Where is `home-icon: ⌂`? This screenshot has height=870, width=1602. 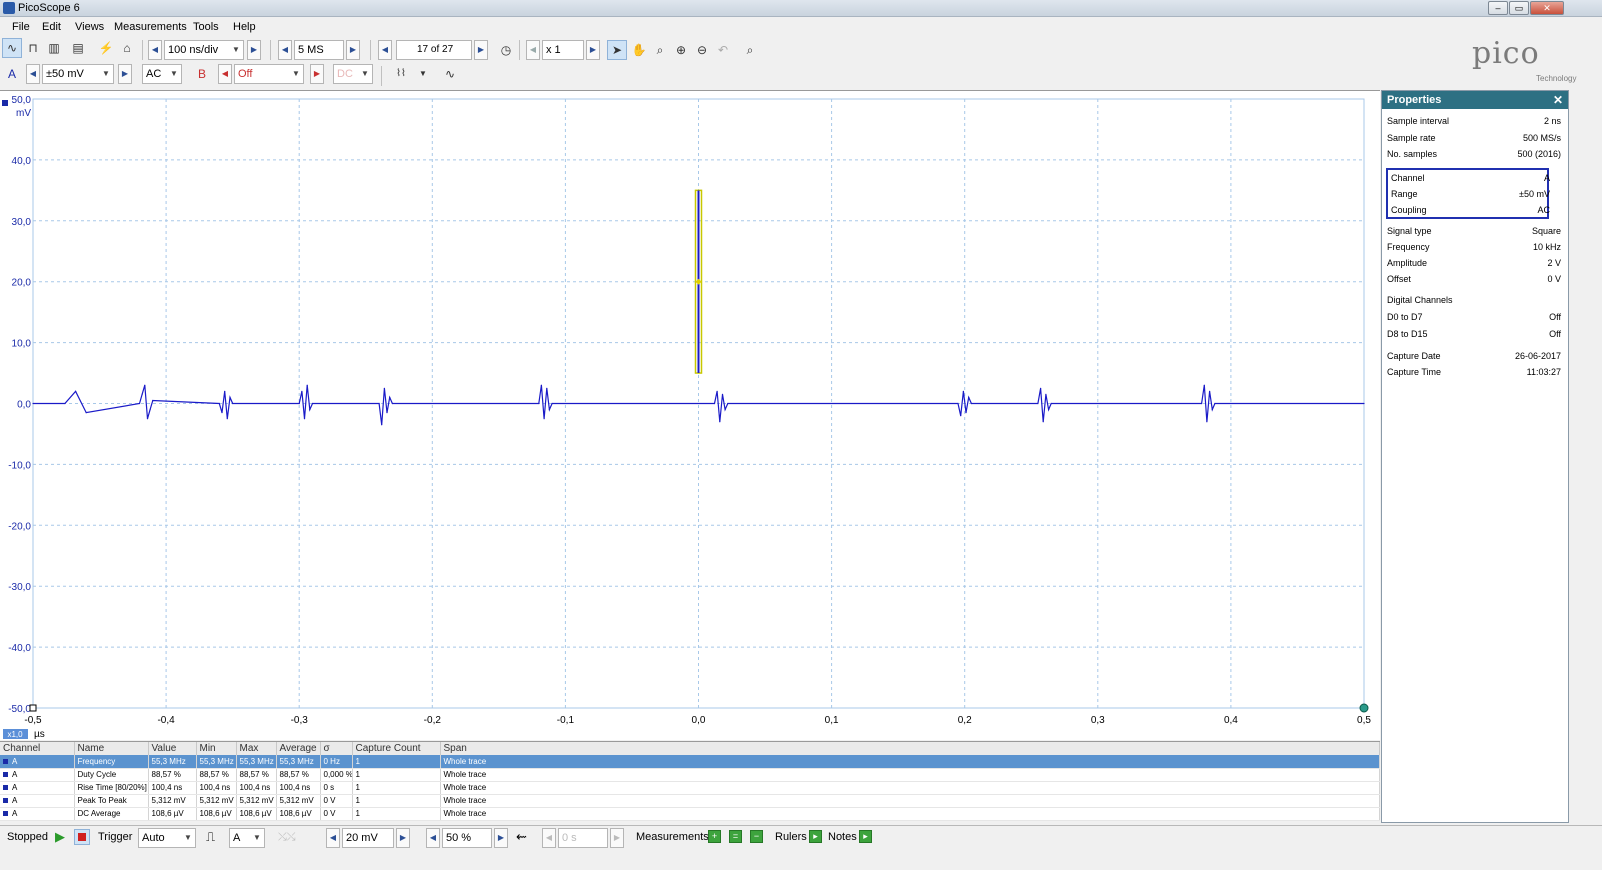
home-icon: ⌂ is located at coordinates (127, 48).